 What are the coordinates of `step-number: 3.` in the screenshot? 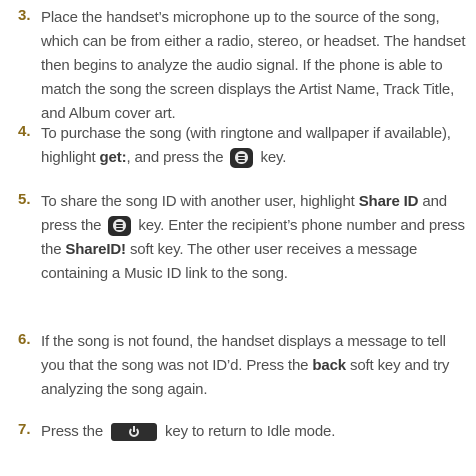 It's located at (24, 15).